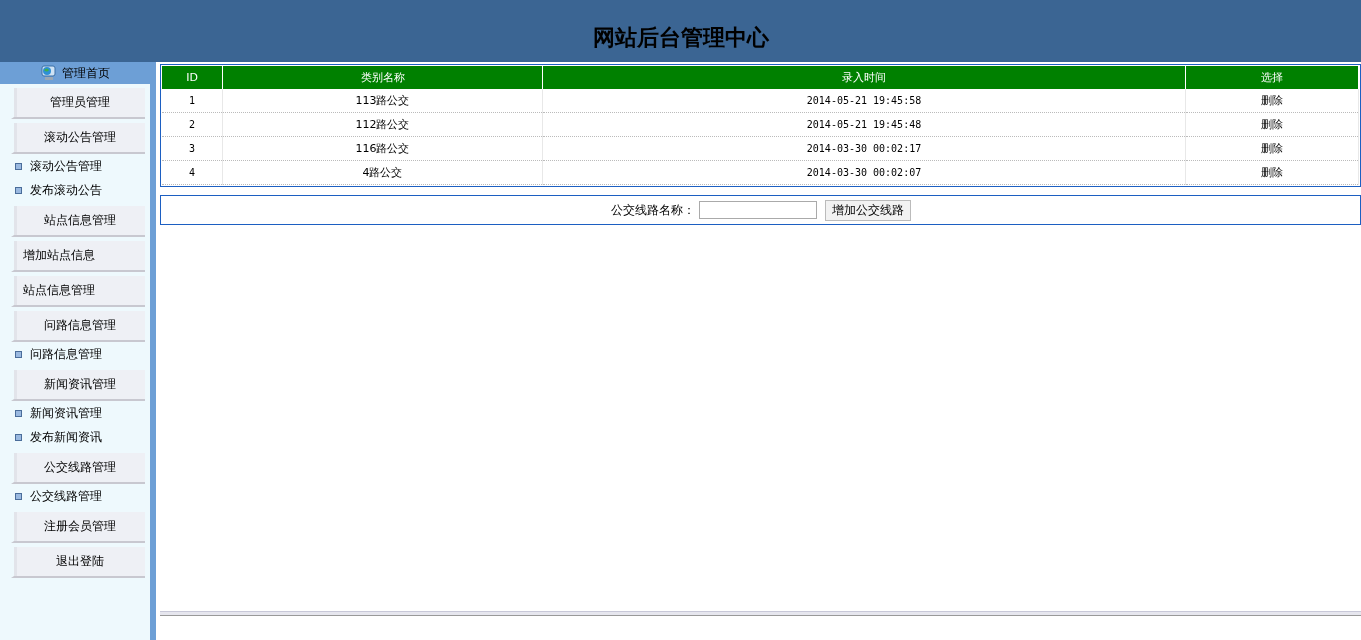  What do you see at coordinates (78, 562) in the screenshot?
I see `menu-section: 退出登陆` at bounding box center [78, 562].